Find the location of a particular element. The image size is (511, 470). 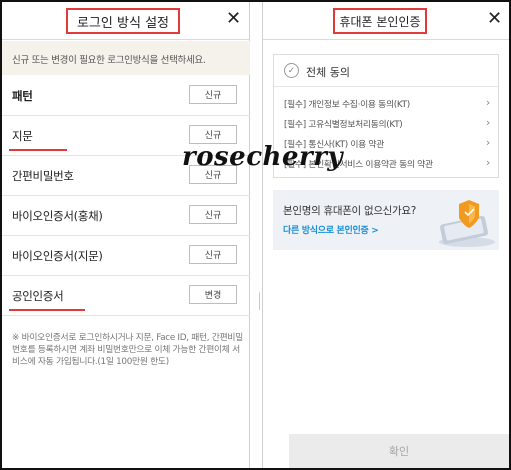

method-label-bio-iris: 바이오인증서(홍채) is located at coordinates (57, 216).